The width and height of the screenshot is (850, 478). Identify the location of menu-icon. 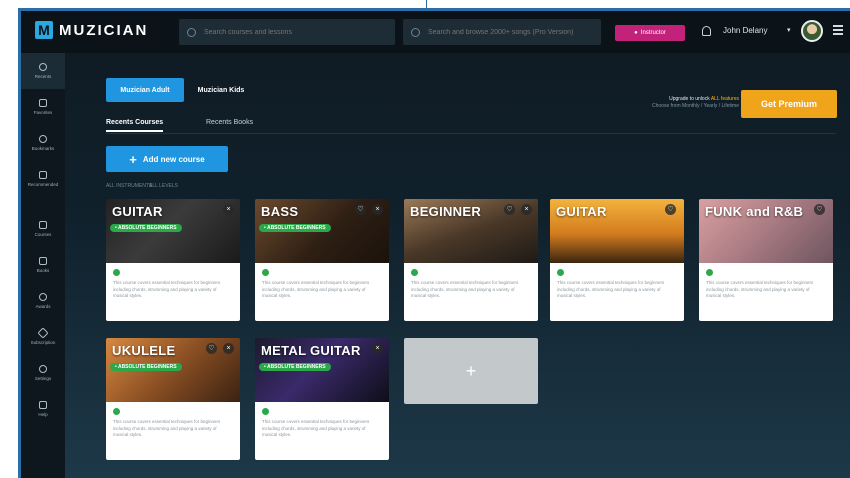
(838, 30).